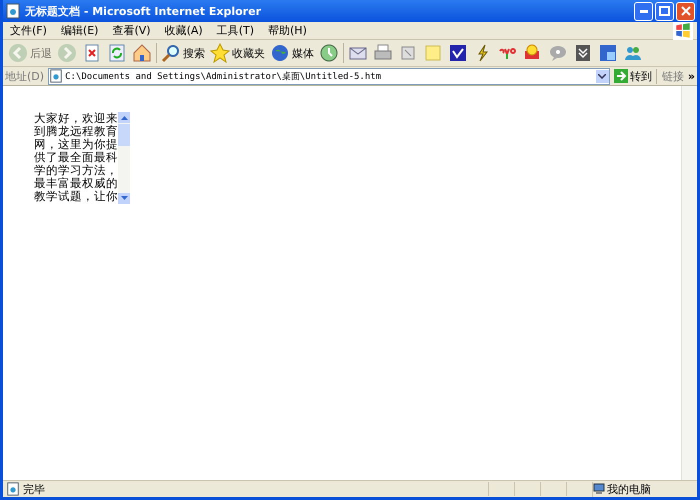 This screenshot has width=700, height=500. I want to click on maximize-icon, so click(664, 11).